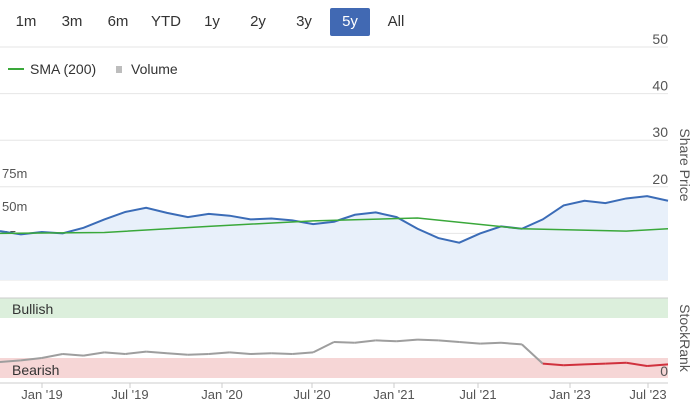 The width and height of the screenshot is (695, 403). I want to click on price-tick-label: 20, so click(660, 179).